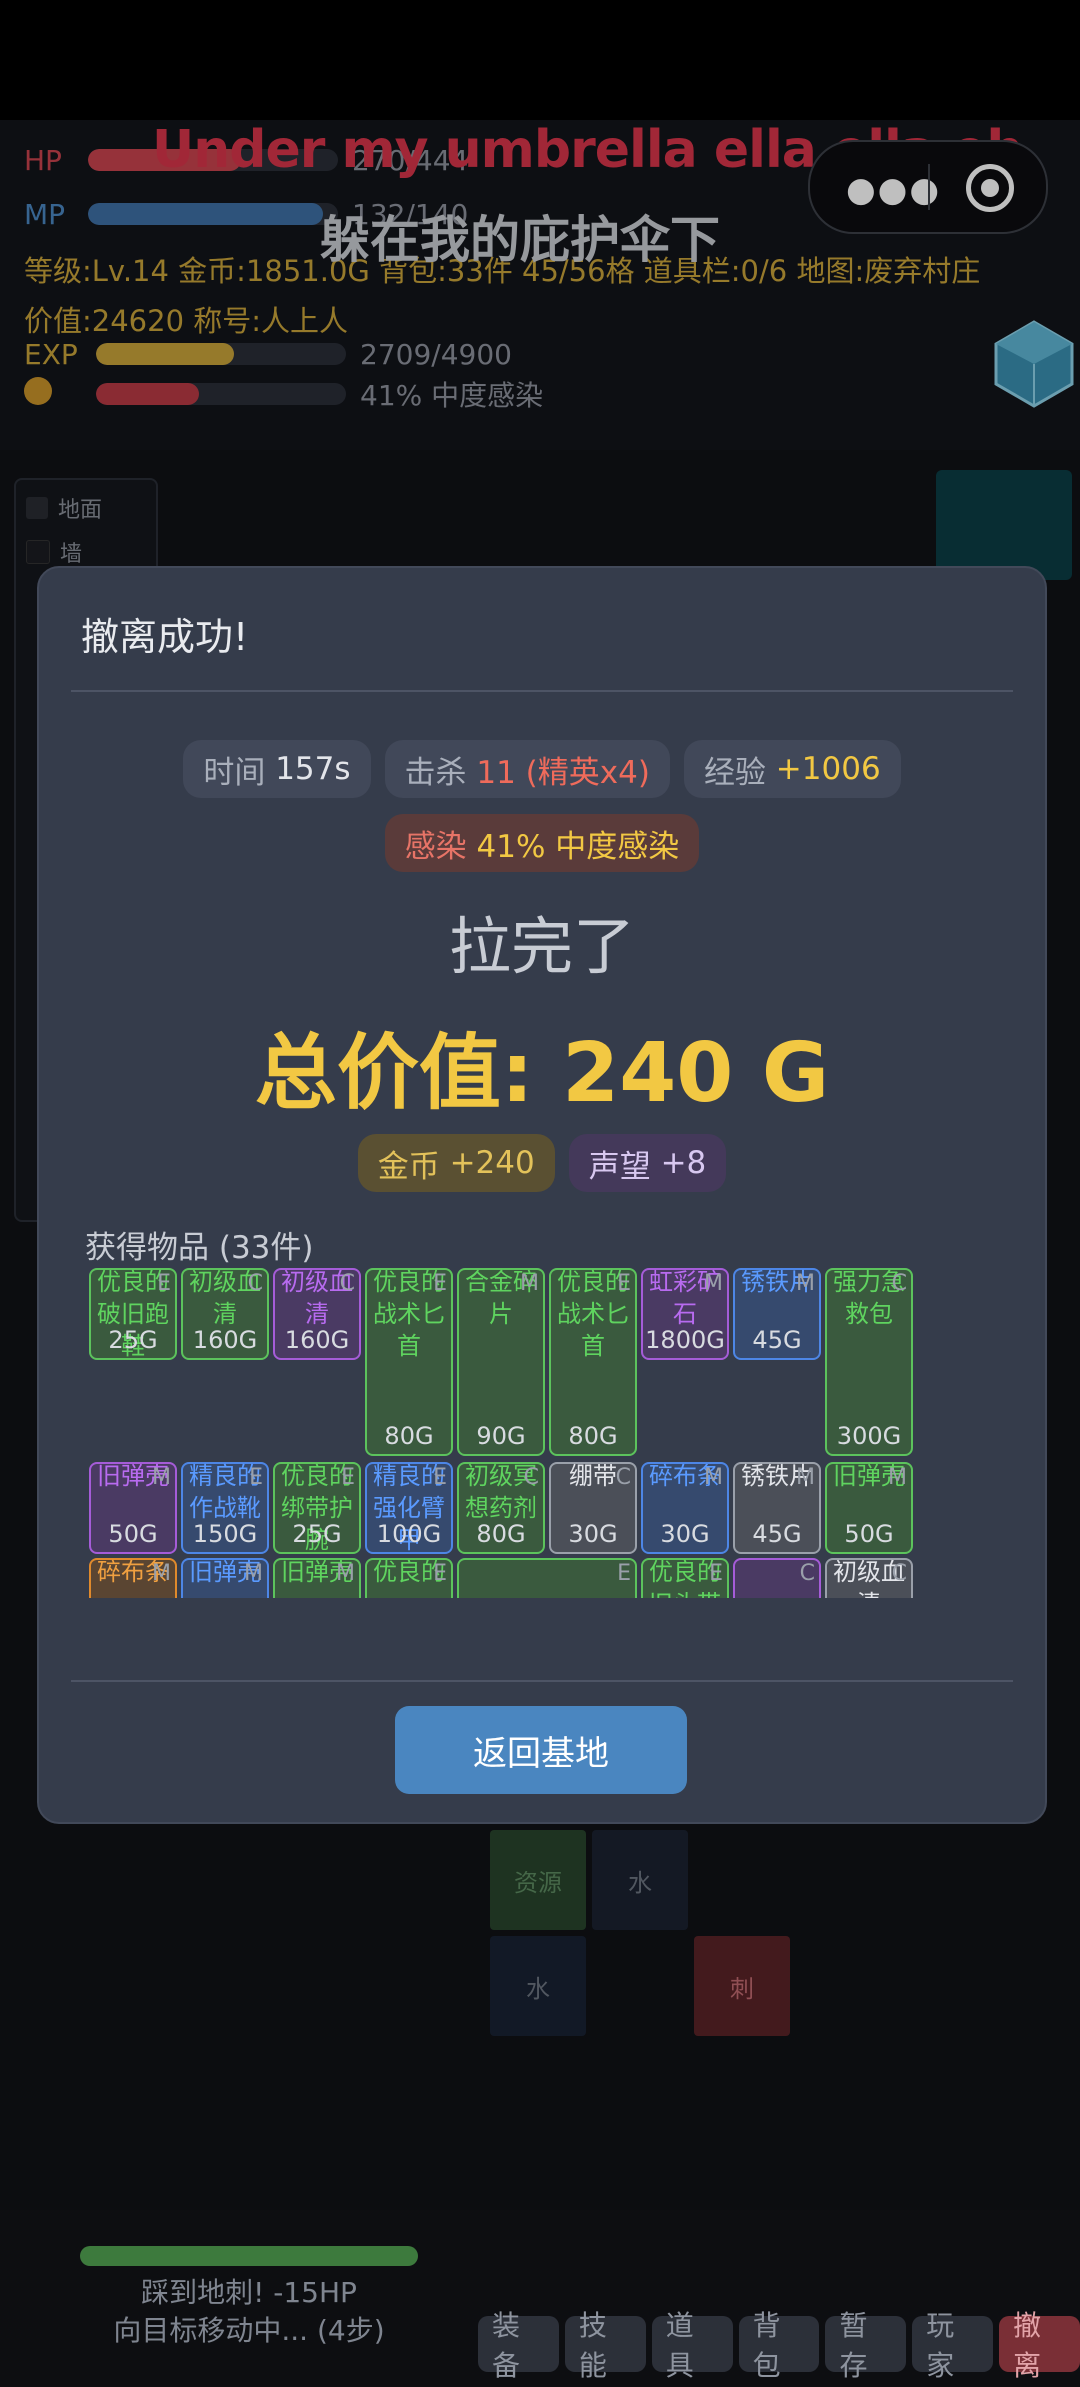  What do you see at coordinates (249, 2312) in the screenshot?
I see `event-log: 踩到地刺! -15HP 向目标移动中... (4步)` at bounding box center [249, 2312].